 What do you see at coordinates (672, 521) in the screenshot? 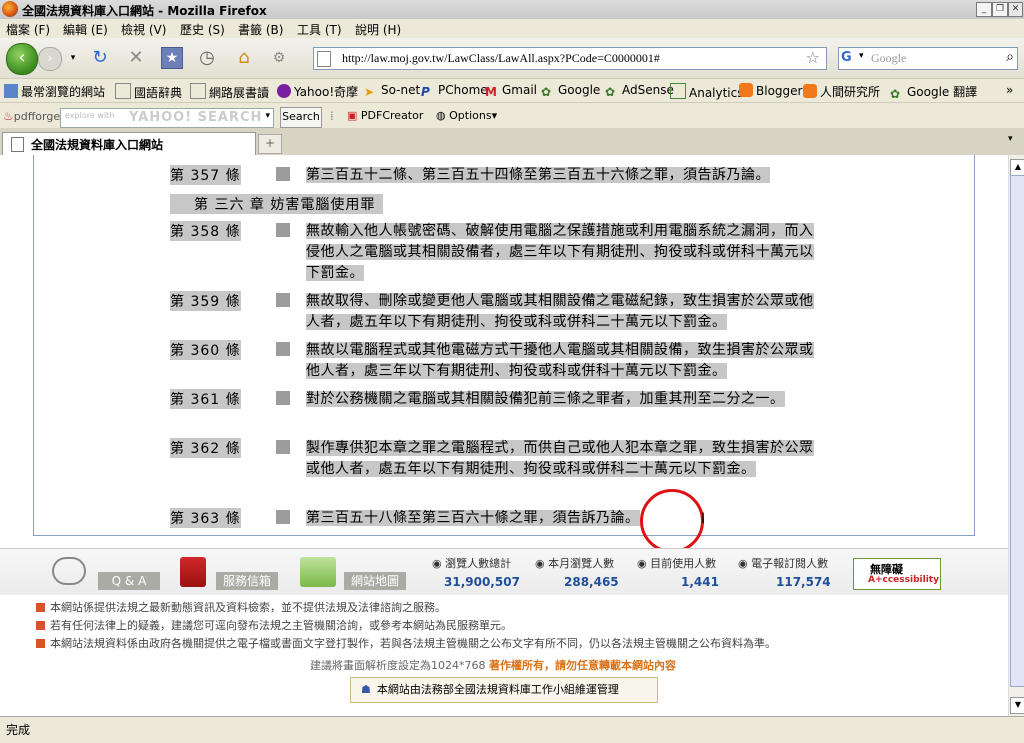
I see `red-circle-annotation` at bounding box center [672, 521].